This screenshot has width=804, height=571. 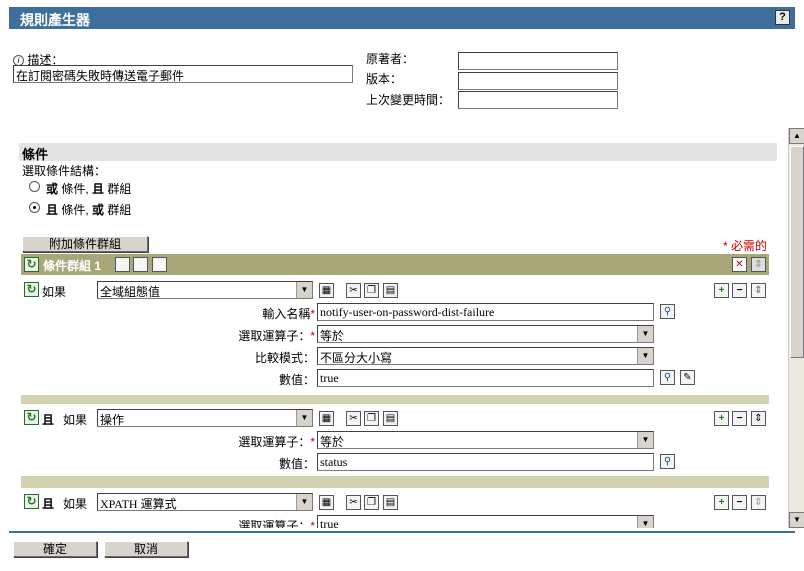 I want to click on scroll-thumb, so click(x=797, y=252).